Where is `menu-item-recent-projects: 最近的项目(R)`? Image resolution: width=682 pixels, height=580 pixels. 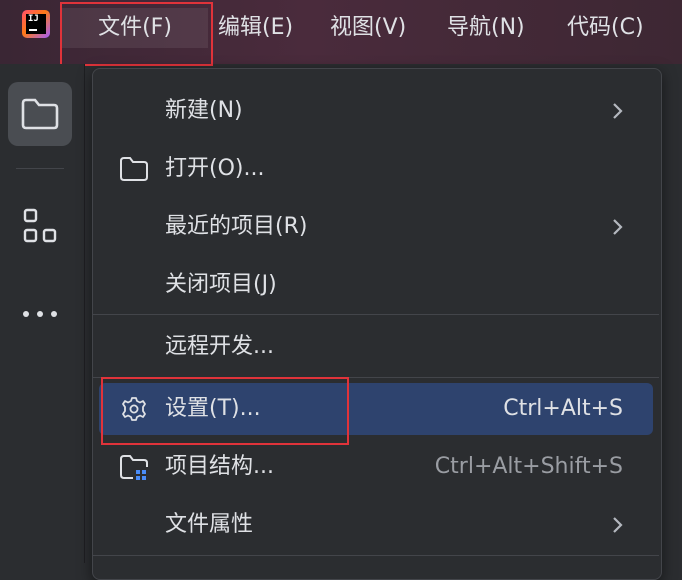
menu-item-recent-projects: 最近的项目(R) is located at coordinates (376, 227).